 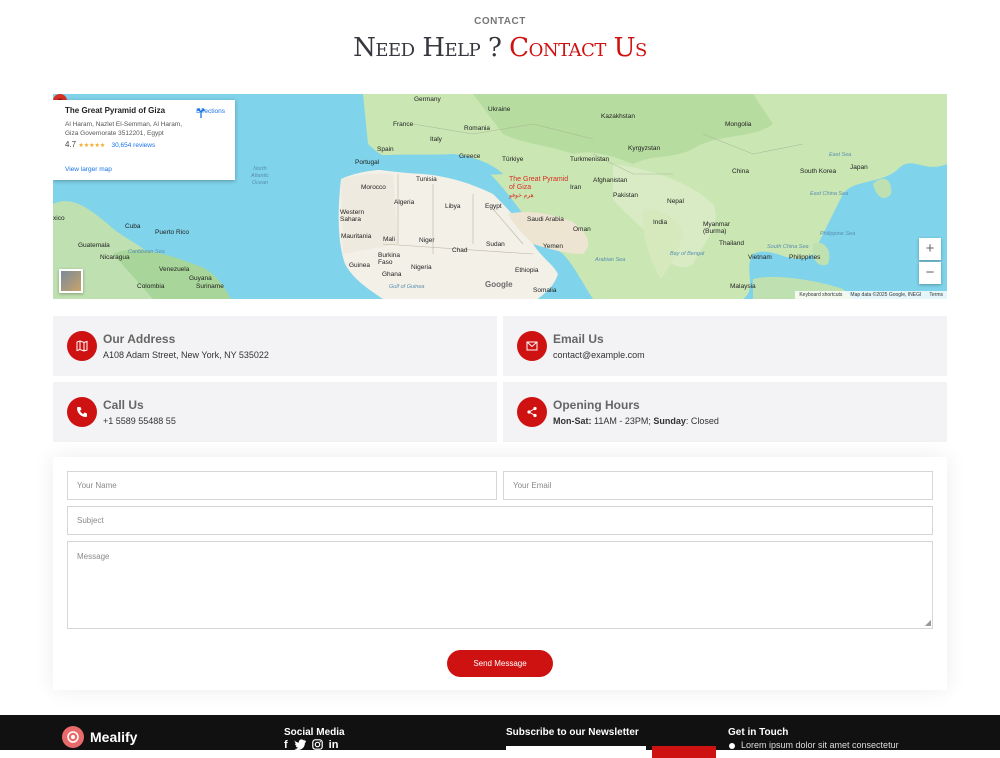 What do you see at coordinates (260, 176) in the screenshot?
I see `map-label-north-atlantic: North Atlantic Ocean` at bounding box center [260, 176].